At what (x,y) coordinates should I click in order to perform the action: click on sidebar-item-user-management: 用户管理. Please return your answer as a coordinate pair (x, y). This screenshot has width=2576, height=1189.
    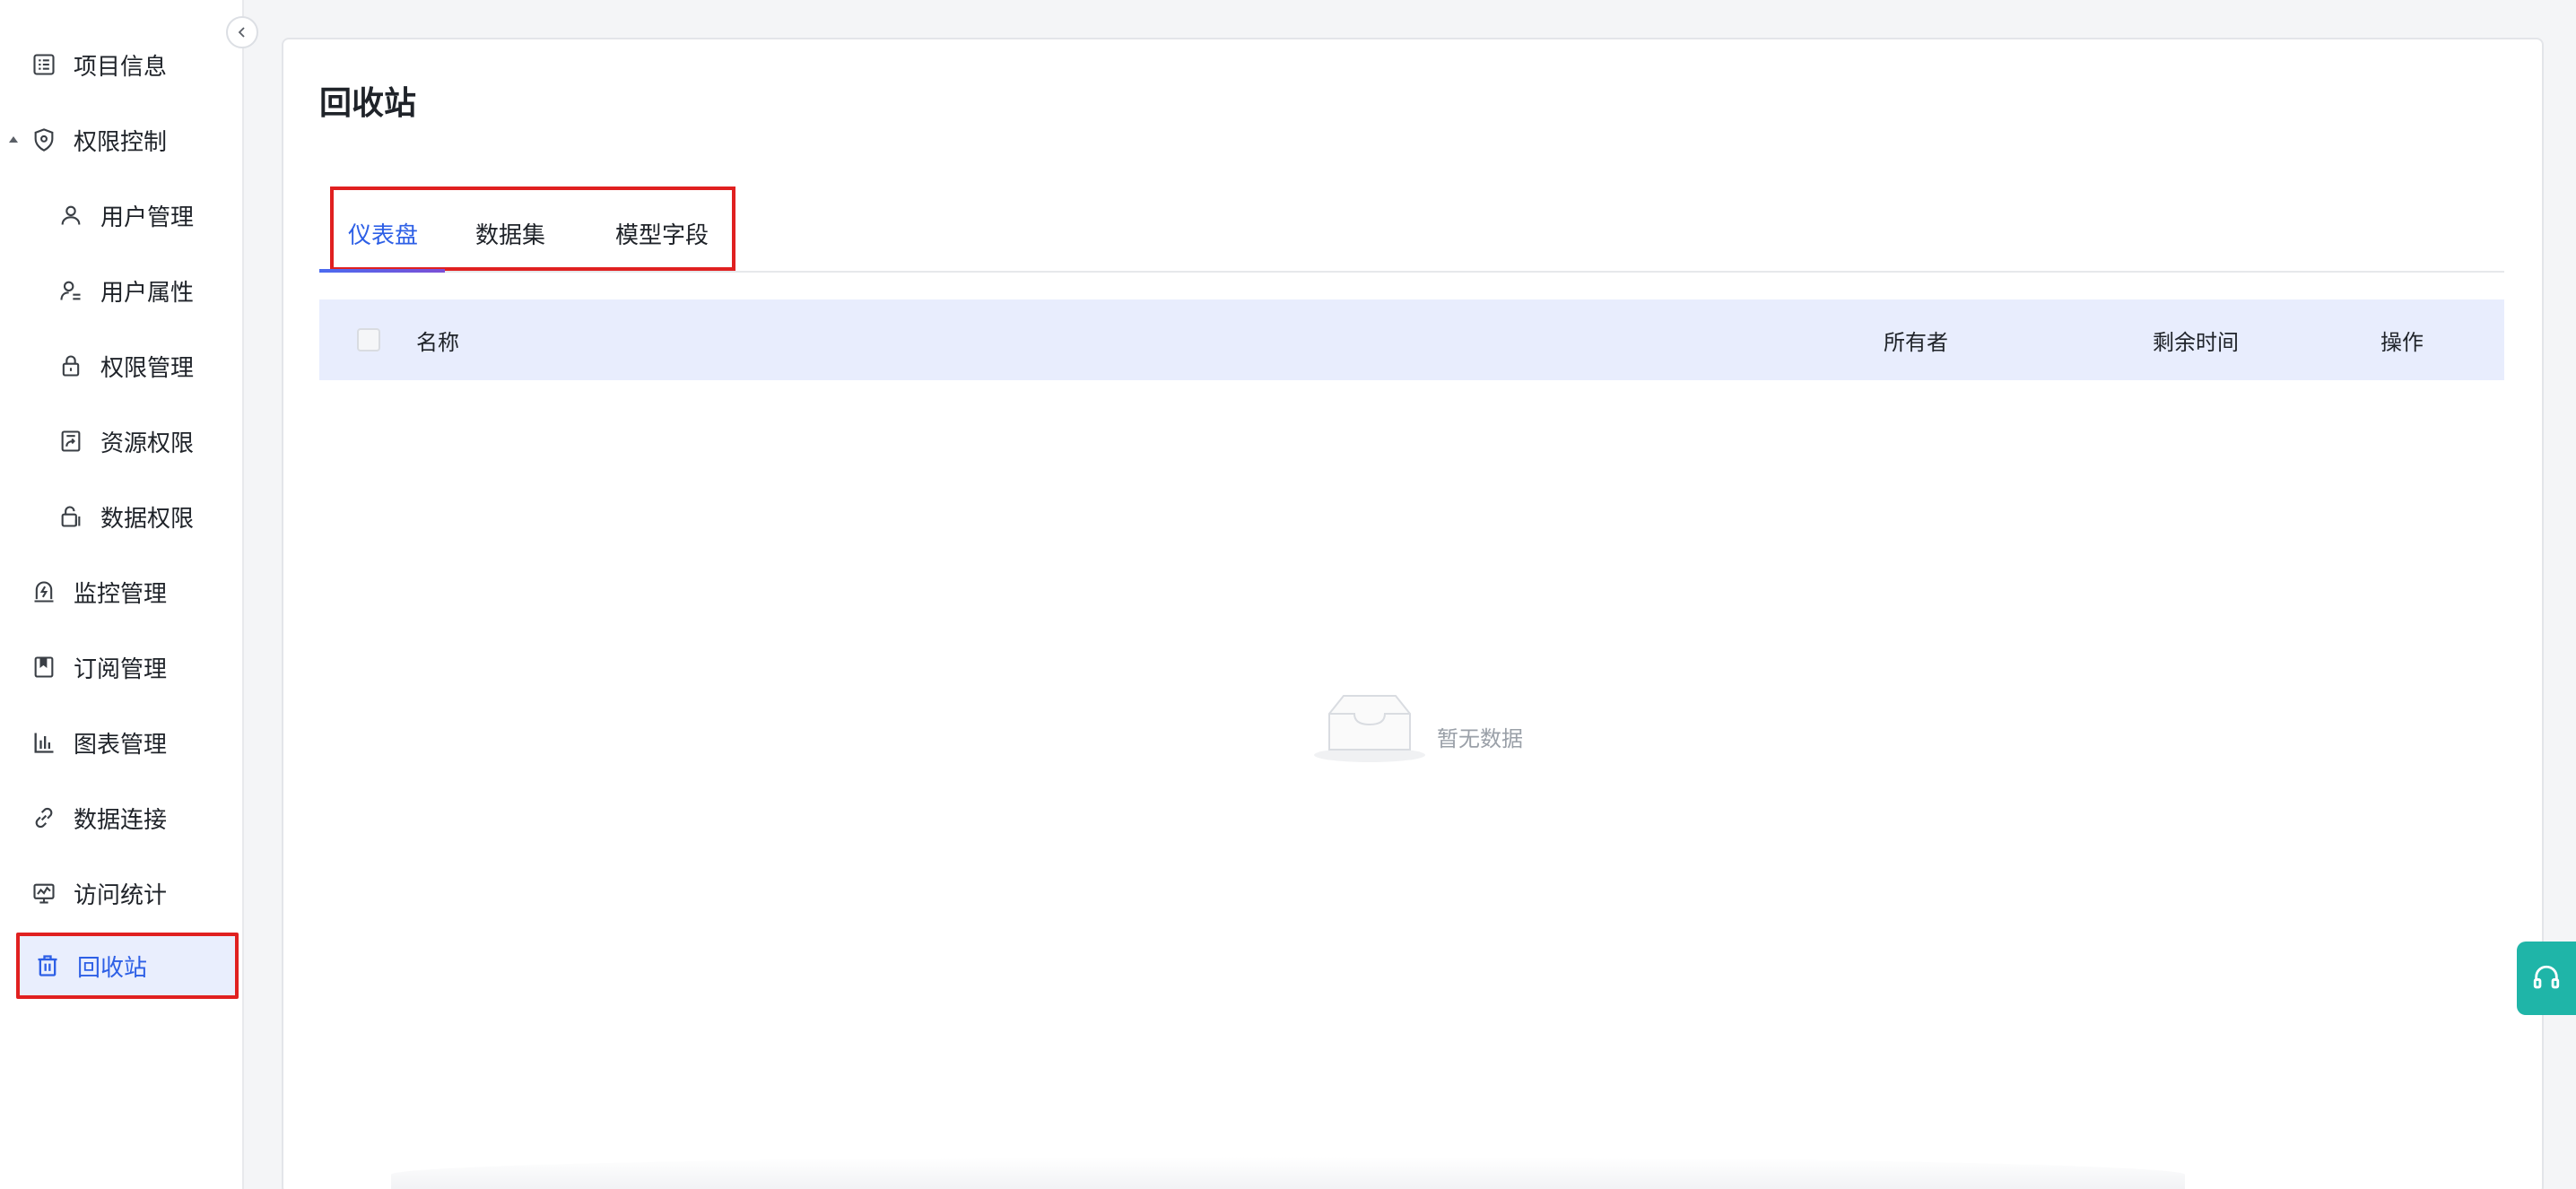
    Looking at the image, I should click on (127, 215).